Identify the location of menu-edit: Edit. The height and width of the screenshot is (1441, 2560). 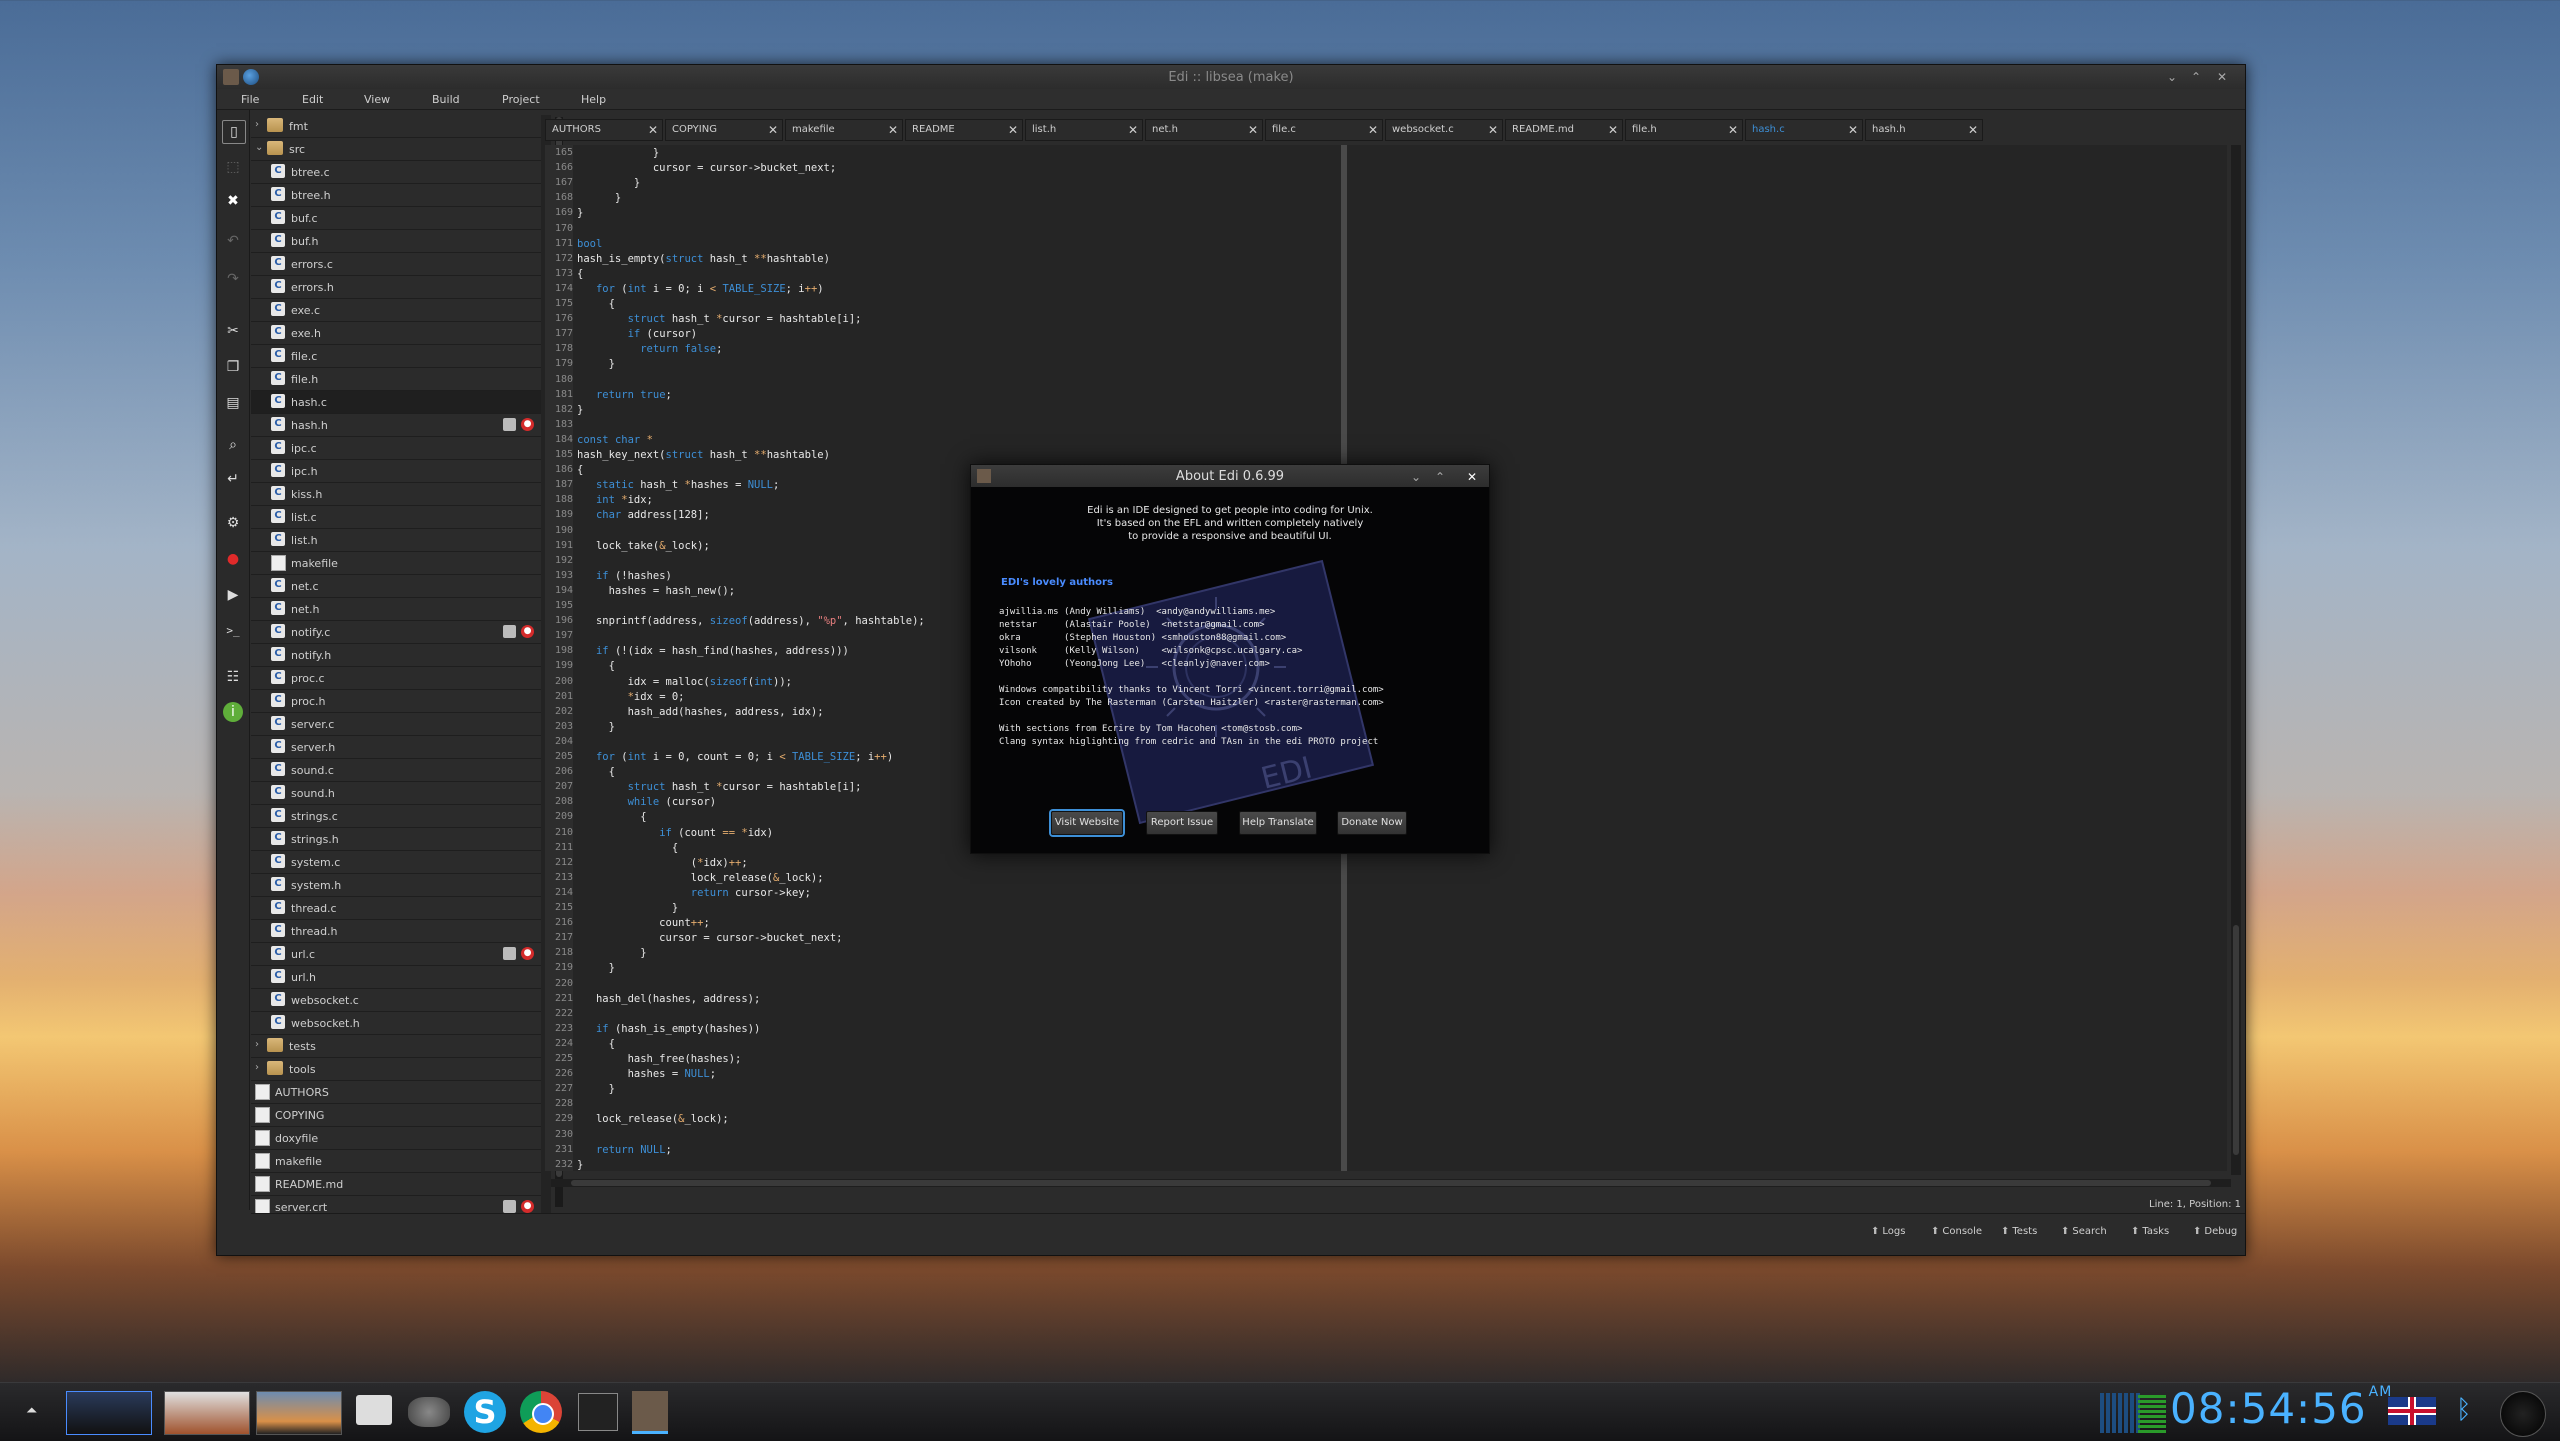
(312, 99).